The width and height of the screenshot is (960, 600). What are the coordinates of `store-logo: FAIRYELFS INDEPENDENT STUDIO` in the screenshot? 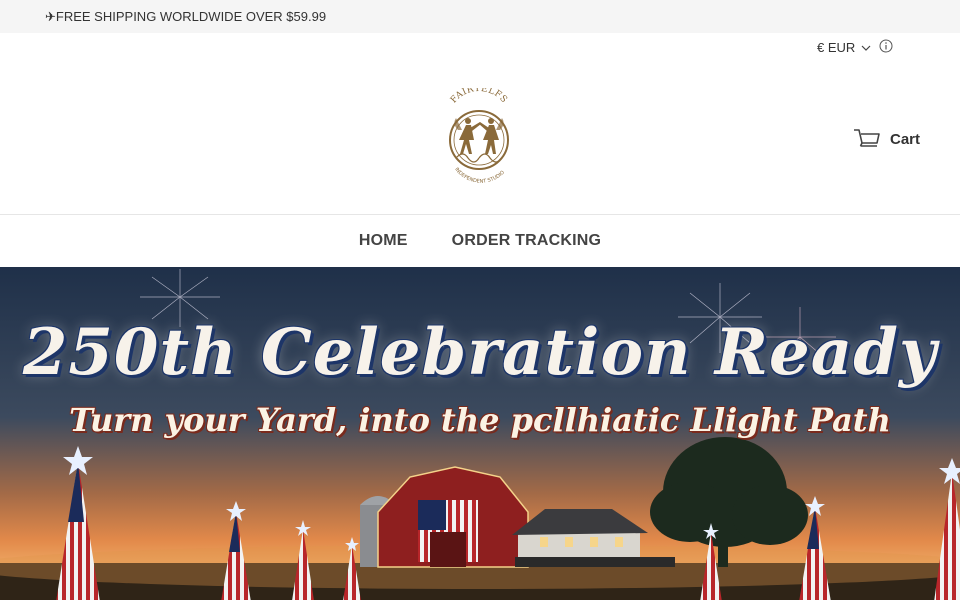 It's located at (479, 136).